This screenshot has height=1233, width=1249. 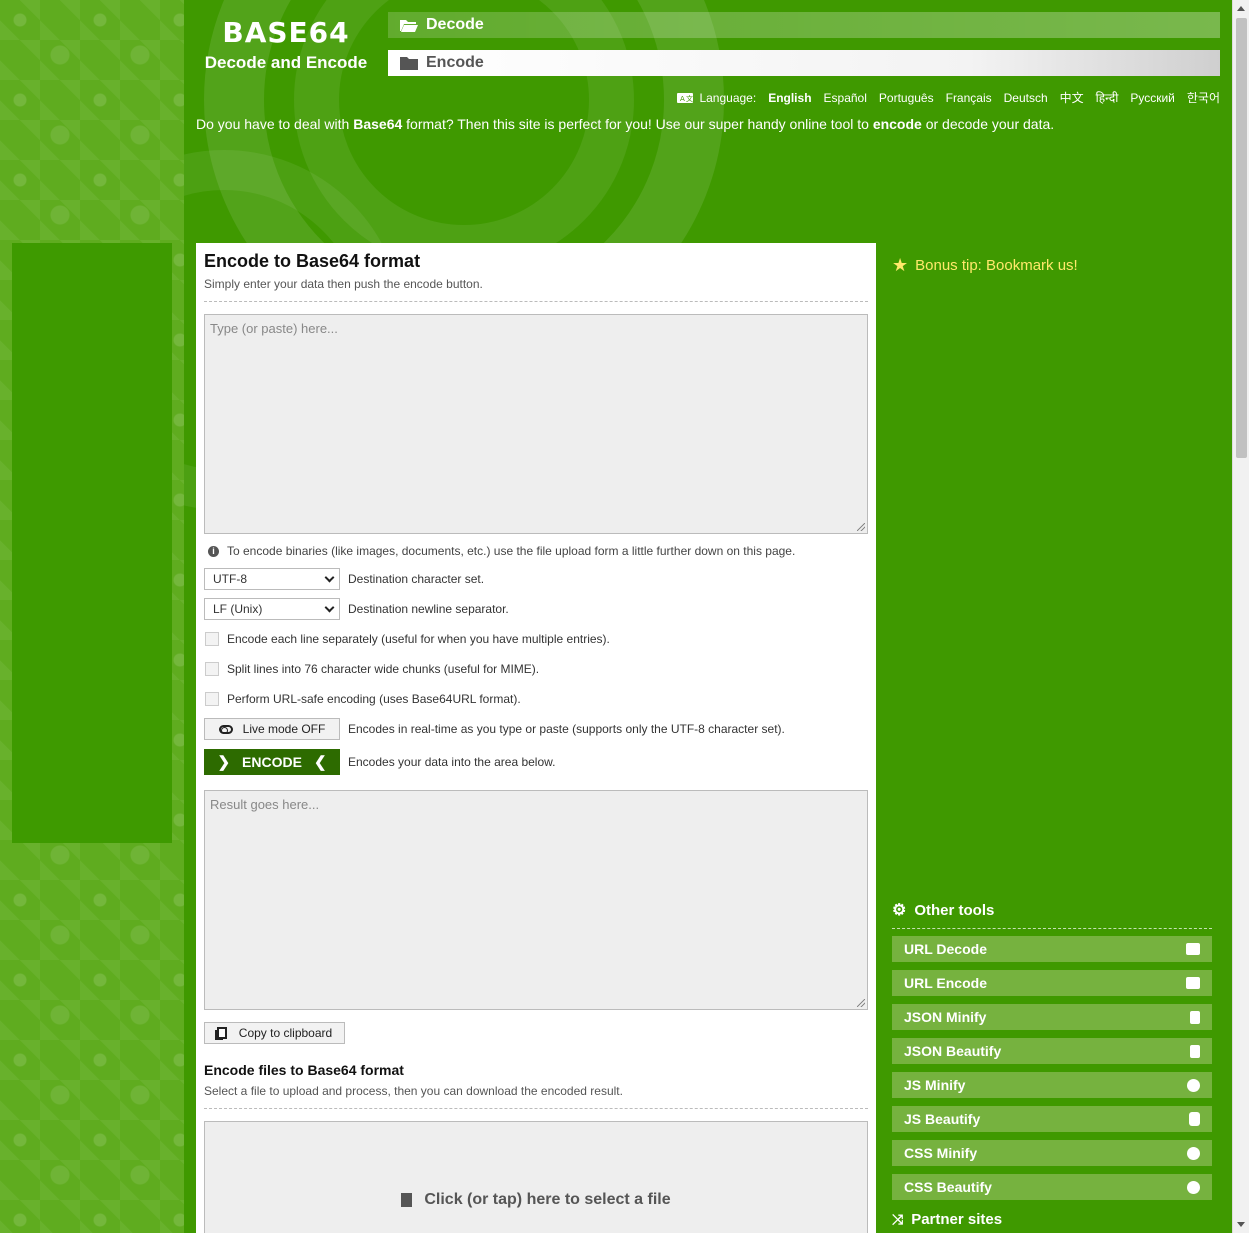 What do you see at coordinates (329, 607) in the screenshot?
I see `chevron-down-icon` at bounding box center [329, 607].